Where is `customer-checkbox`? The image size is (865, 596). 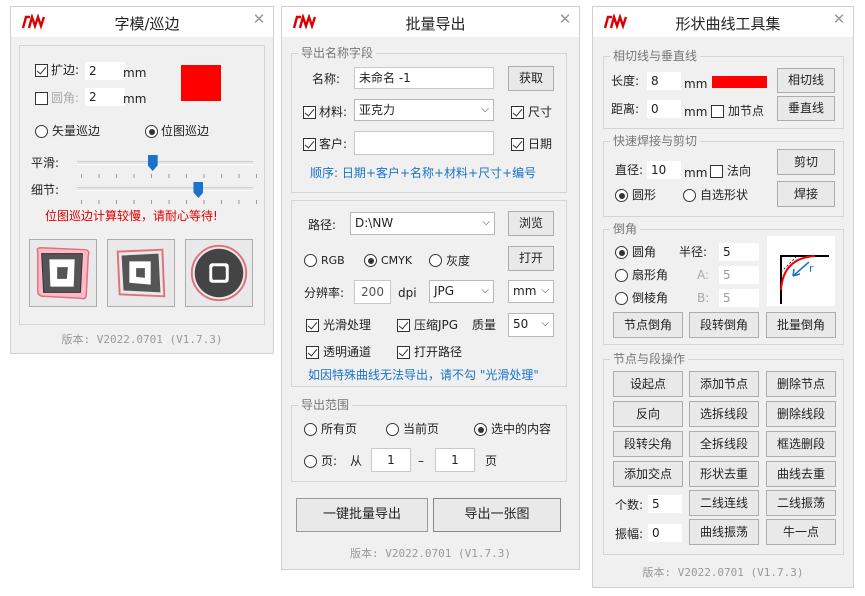 customer-checkbox is located at coordinates (309, 144).